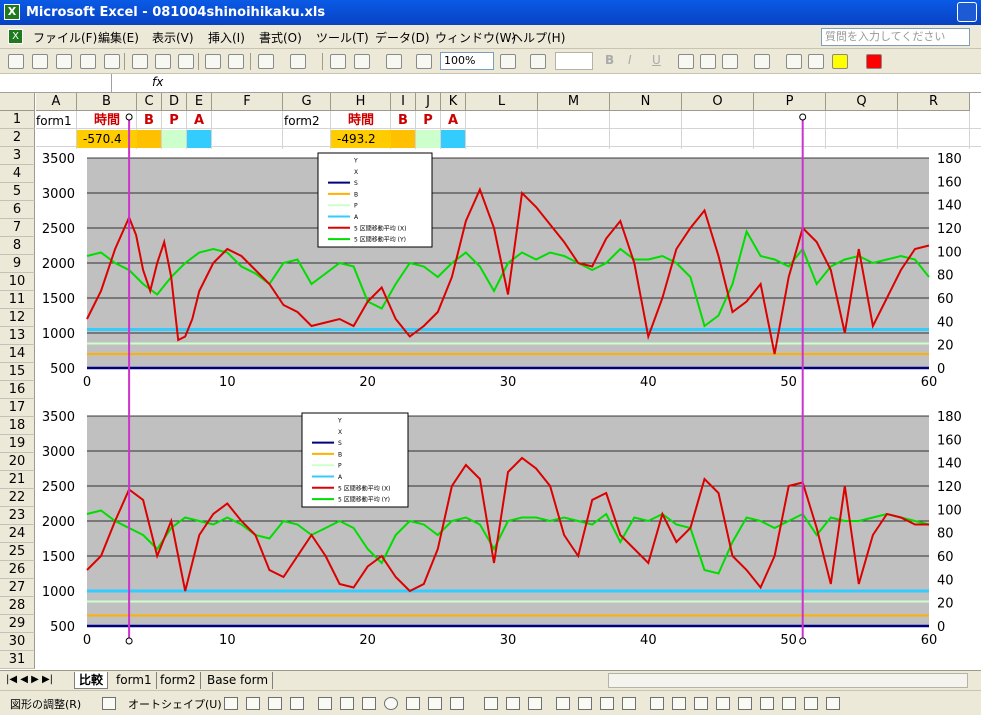  What do you see at coordinates (629, 703) in the screenshot?
I see `send-backward-icon` at bounding box center [629, 703].